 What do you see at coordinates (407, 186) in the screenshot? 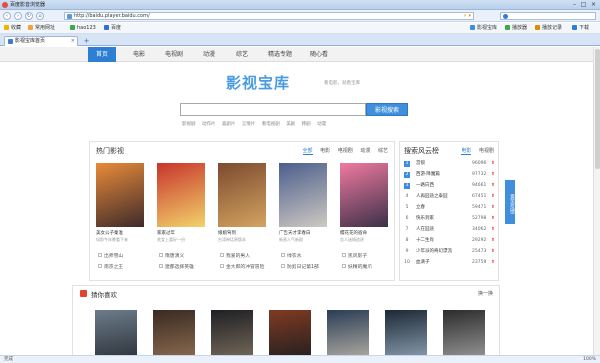
I see `rank-number: 3` at bounding box center [407, 186].